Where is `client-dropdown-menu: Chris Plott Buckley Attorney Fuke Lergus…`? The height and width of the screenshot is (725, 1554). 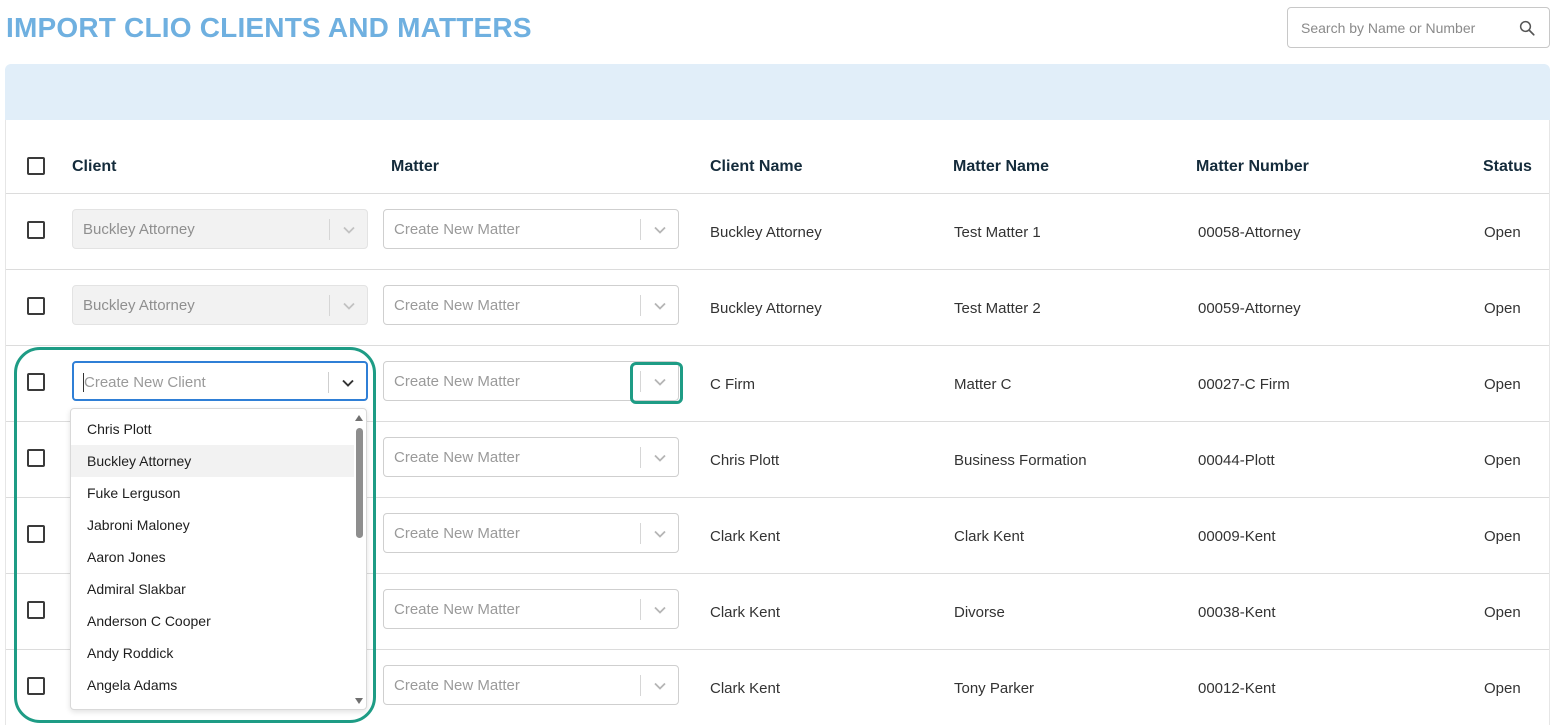
client-dropdown-menu: Chris Plott Buckley Attorney Fuke Lergus… is located at coordinates (218, 559).